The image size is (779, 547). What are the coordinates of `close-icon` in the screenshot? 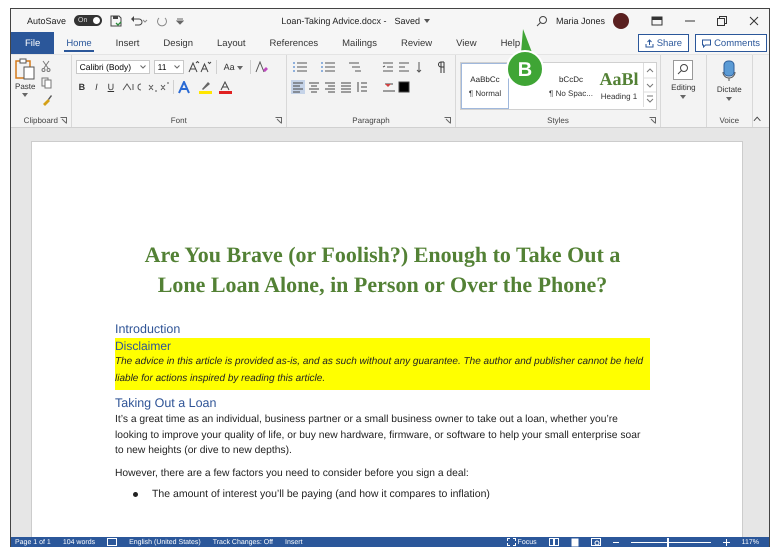 It's located at (754, 21).